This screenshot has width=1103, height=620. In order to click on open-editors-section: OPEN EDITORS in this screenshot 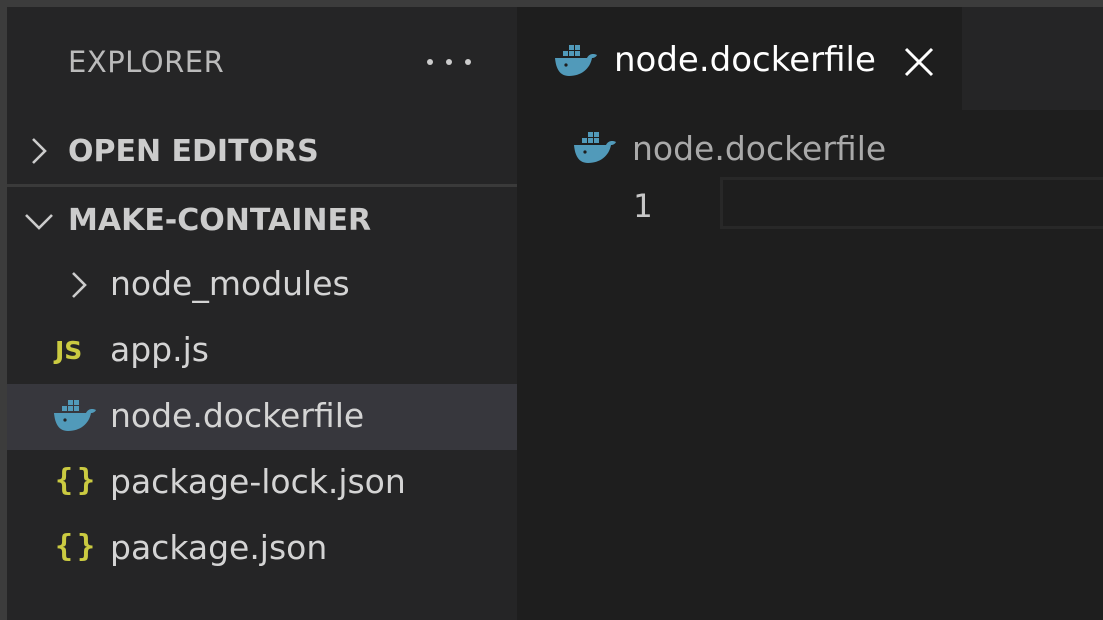, I will do `click(262, 149)`.